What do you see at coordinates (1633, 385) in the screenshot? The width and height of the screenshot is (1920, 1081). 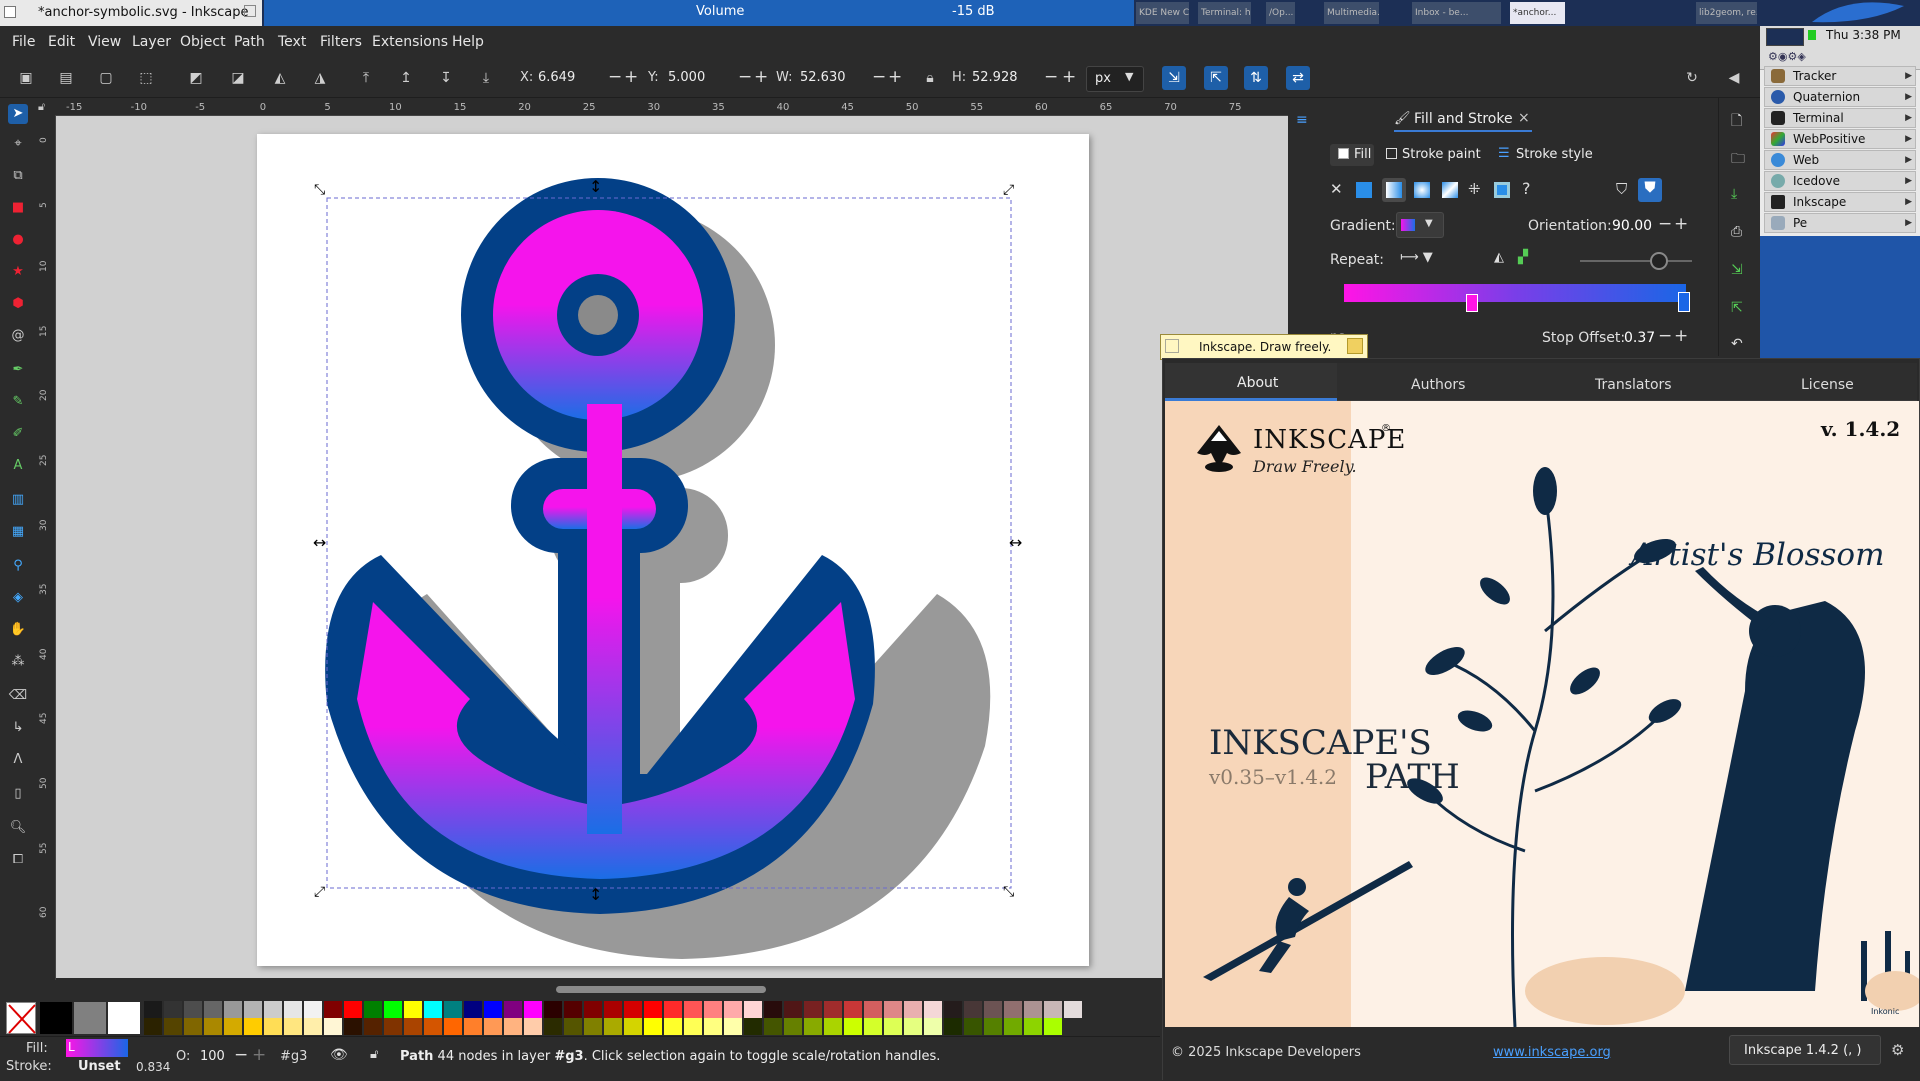 I see `tab-translators: Translators` at bounding box center [1633, 385].